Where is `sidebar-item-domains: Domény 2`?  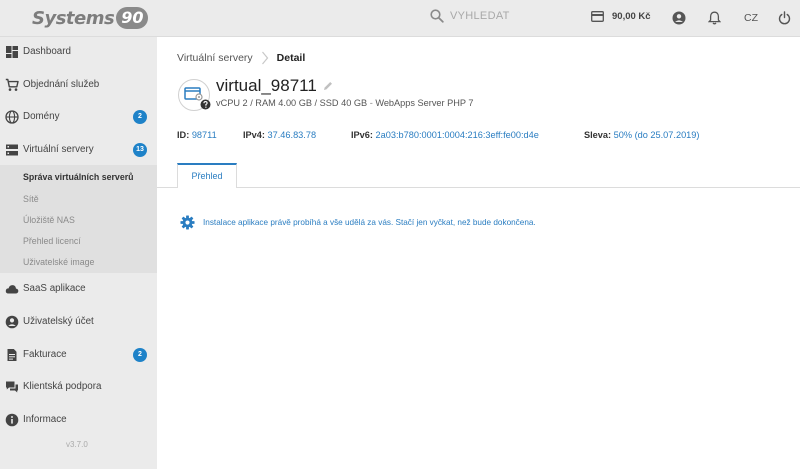 sidebar-item-domains: Domény 2 is located at coordinates (78, 117).